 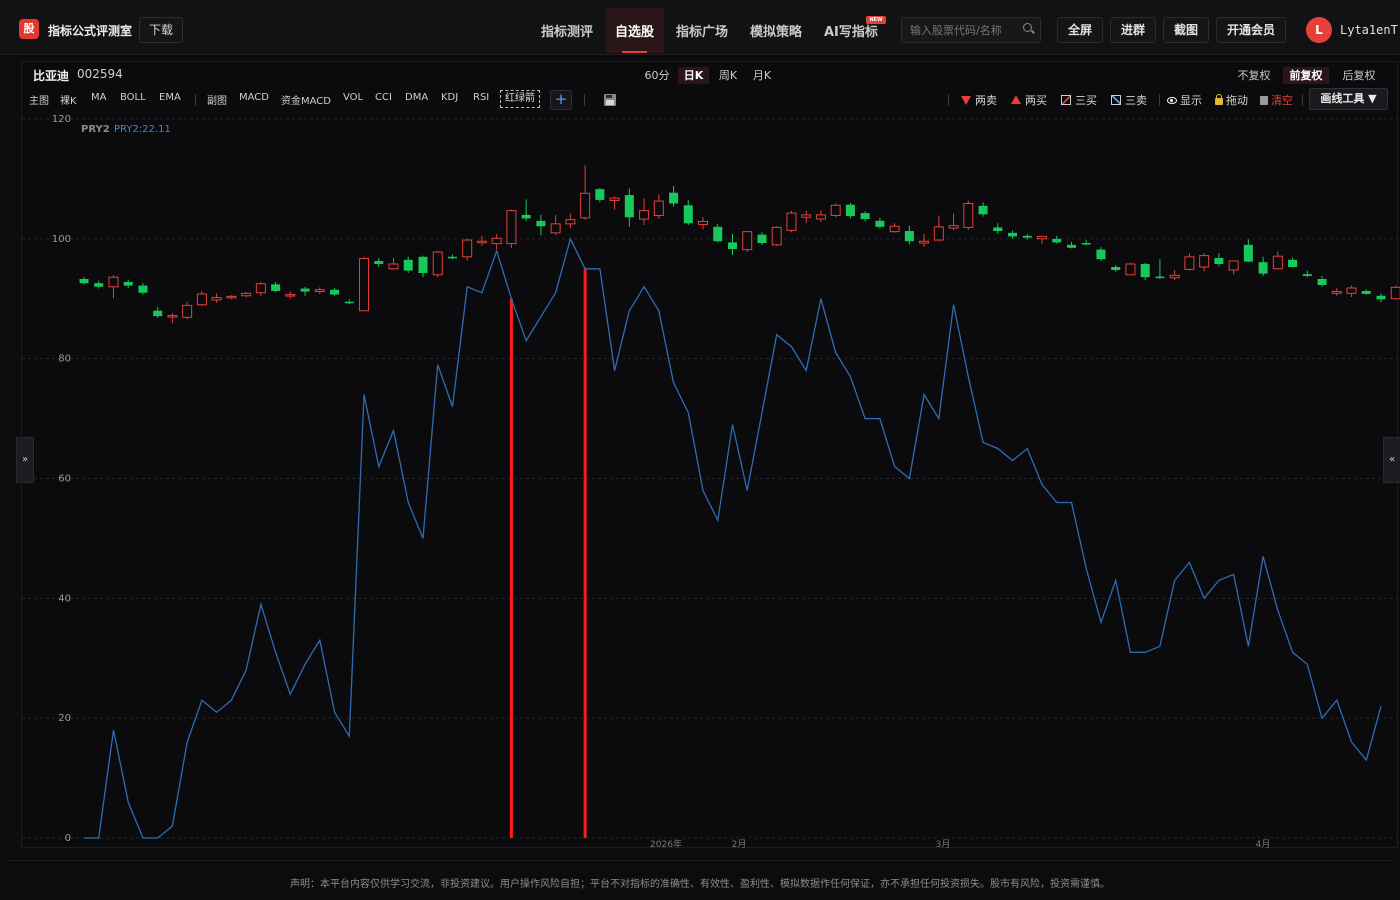 What do you see at coordinates (68, 838) in the screenshot?
I see `y-tick-label: 0` at bounding box center [68, 838].